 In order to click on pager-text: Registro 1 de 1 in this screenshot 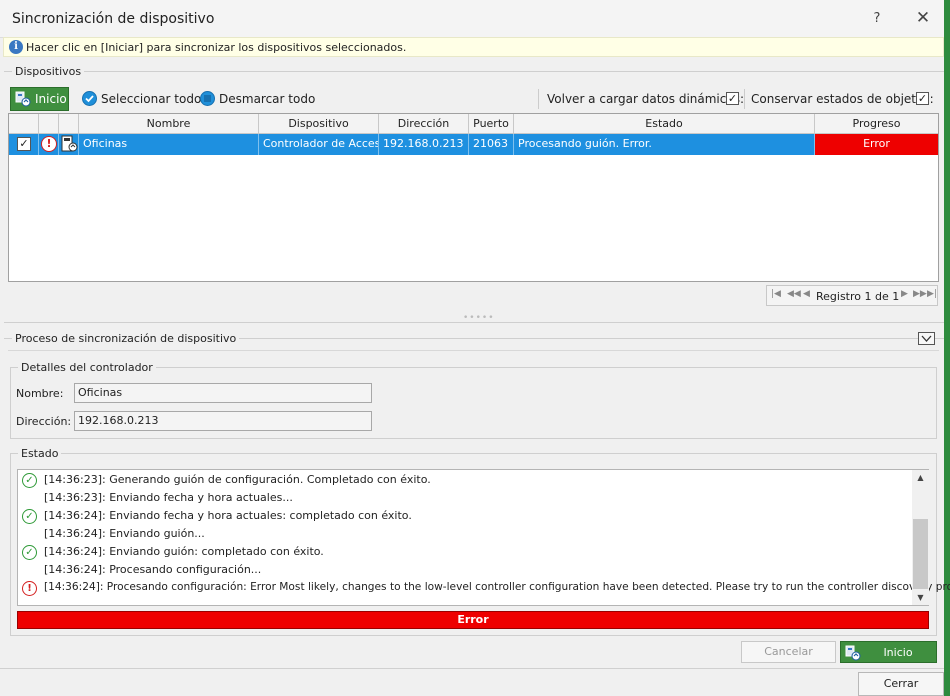, I will do `click(858, 296)`.